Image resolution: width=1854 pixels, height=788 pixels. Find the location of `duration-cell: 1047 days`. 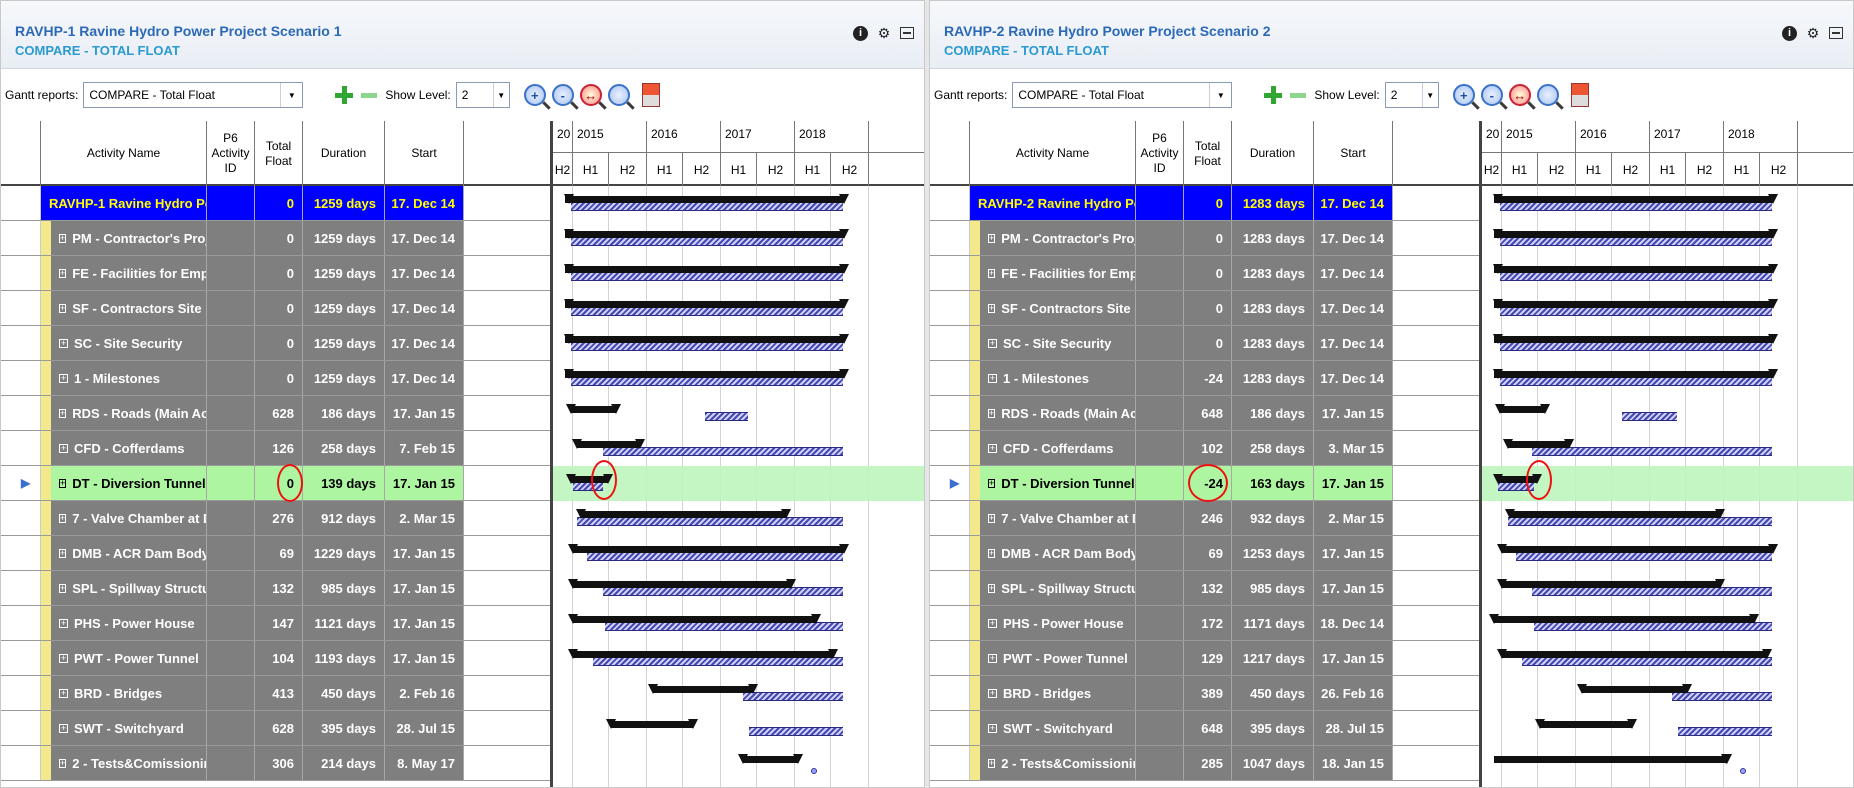

duration-cell: 1047 days is located at coordinates (1273, 763).